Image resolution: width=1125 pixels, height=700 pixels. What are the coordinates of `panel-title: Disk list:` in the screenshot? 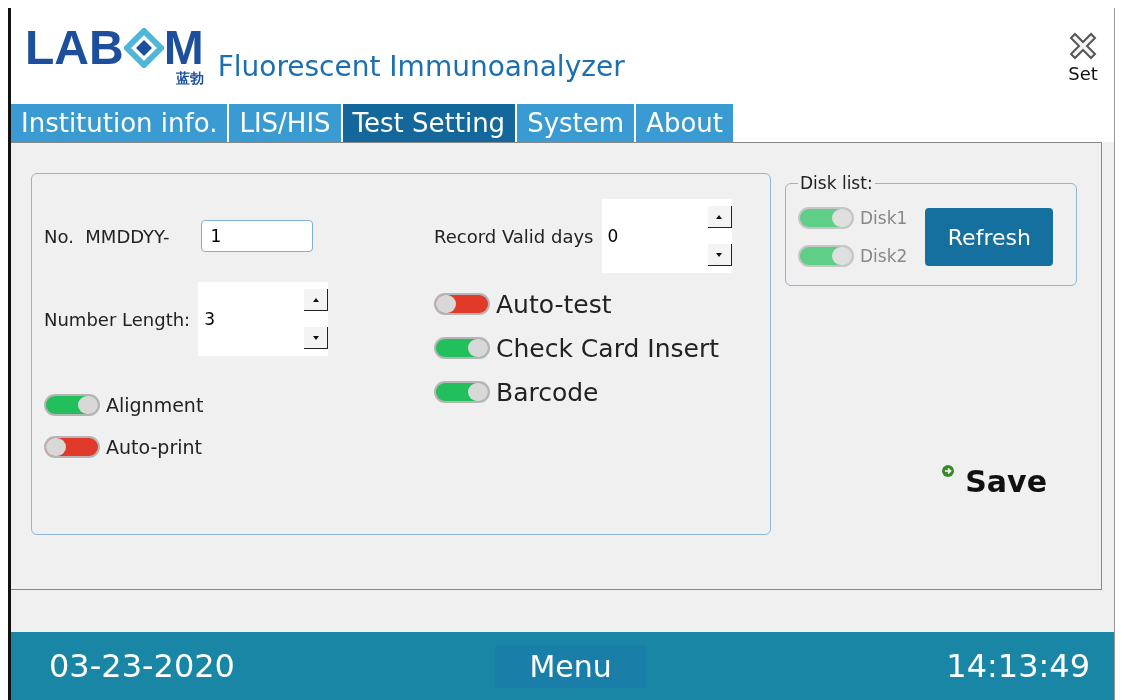 It's located at (836, 183).